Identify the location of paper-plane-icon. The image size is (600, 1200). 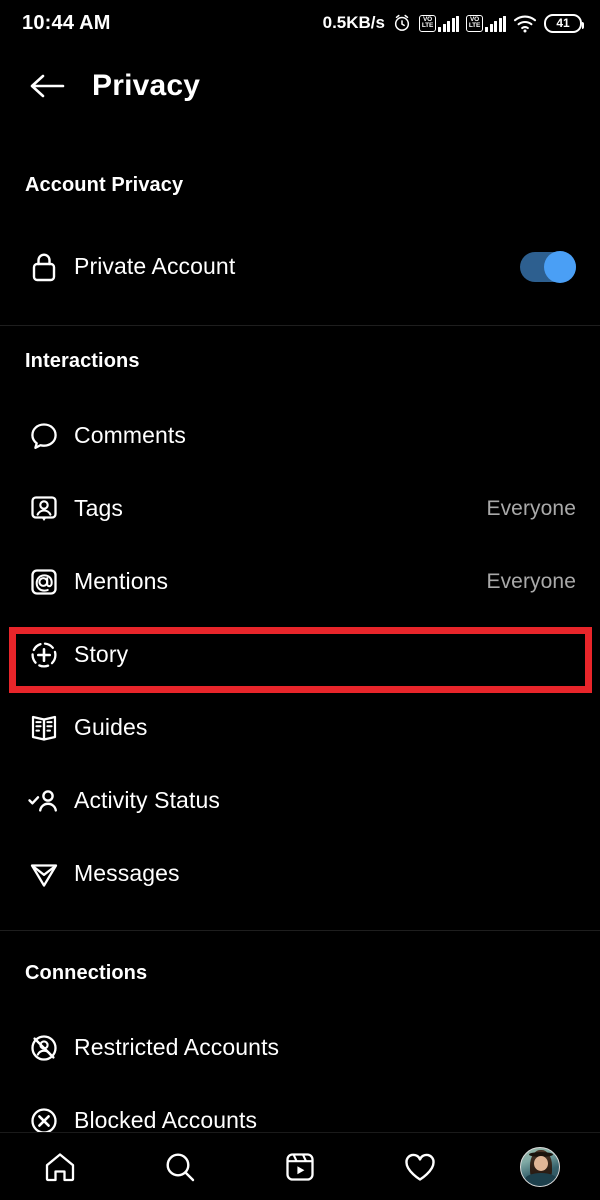
(44, 874).